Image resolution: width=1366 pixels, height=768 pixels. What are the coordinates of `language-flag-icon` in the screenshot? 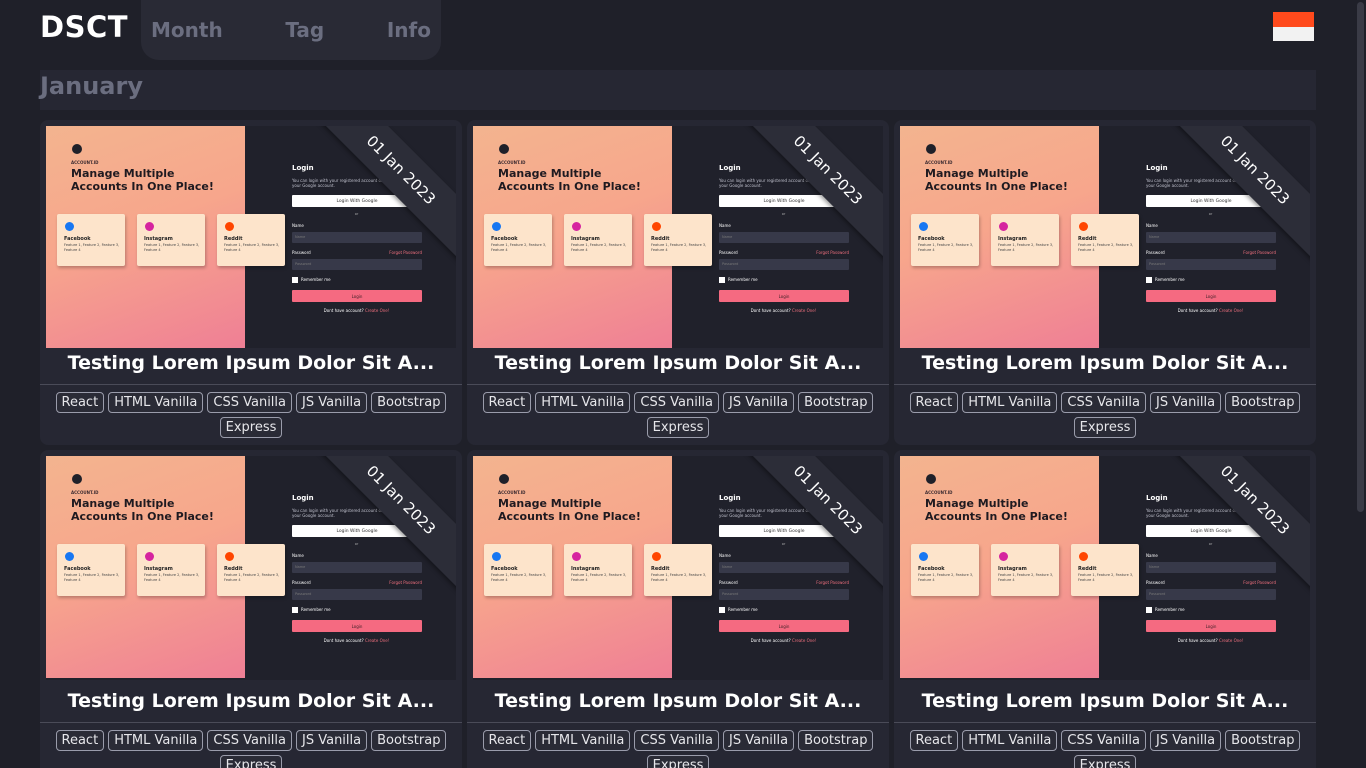 It's located at (1293, 26).